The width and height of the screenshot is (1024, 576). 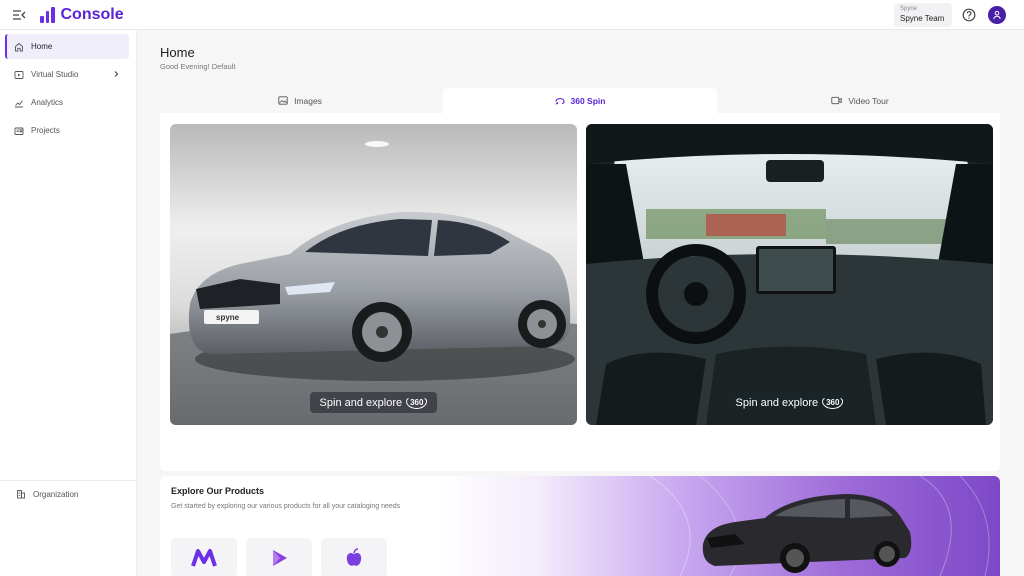 I want to click on user-icon, so click(x=997, y=15).